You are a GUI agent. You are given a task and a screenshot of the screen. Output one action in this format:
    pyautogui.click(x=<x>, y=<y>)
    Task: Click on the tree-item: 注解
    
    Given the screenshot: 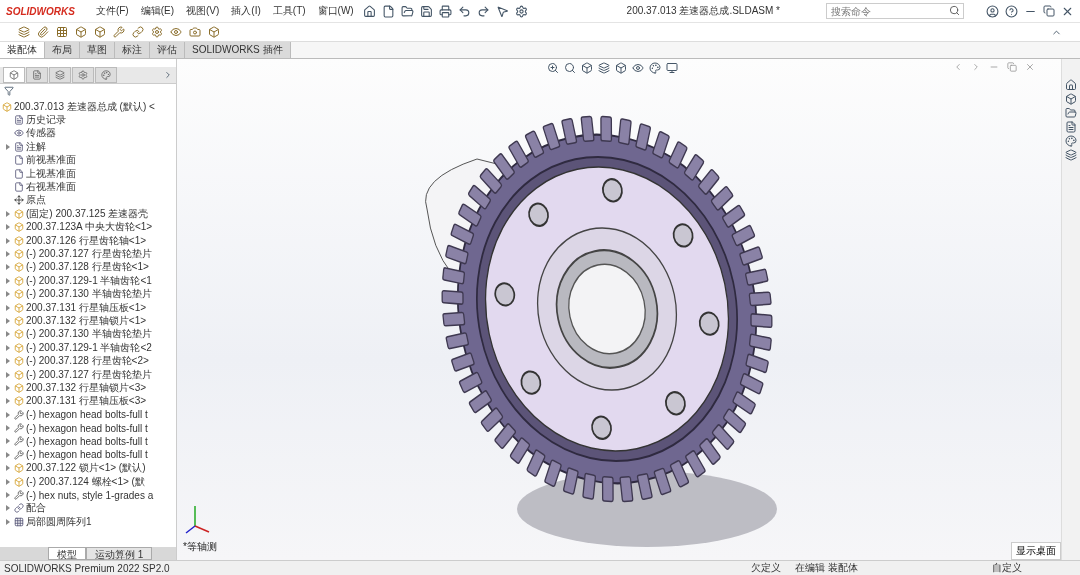 What is the action you would take?
    pyautogui.click(x=36, y=146)
    